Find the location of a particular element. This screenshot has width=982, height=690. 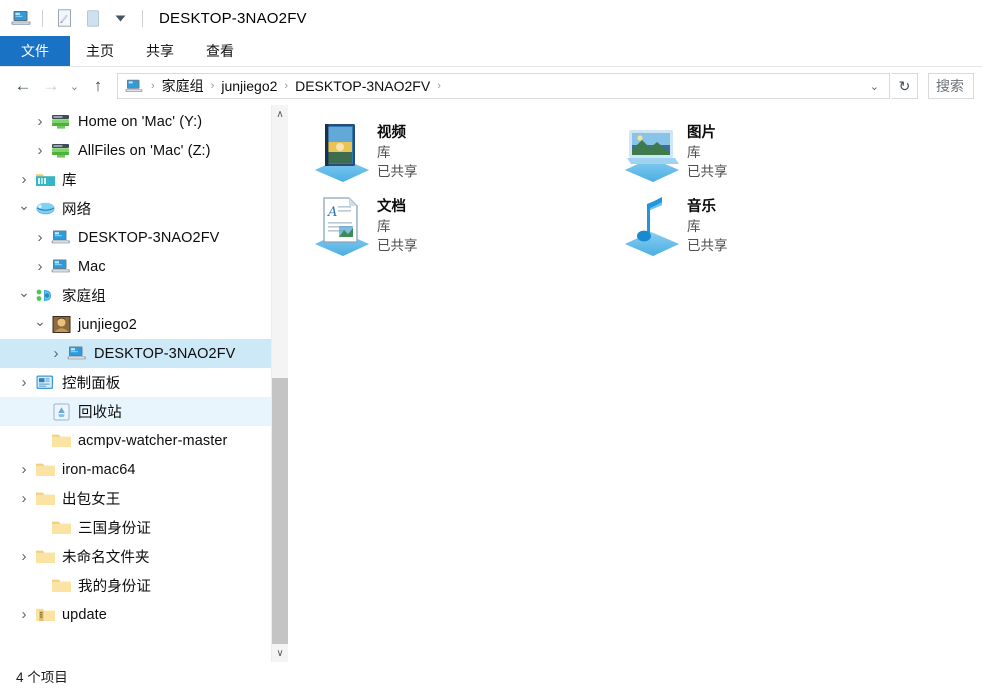

breadcrumb-item-user: junjiego2 is located at coordinates (249, 86).